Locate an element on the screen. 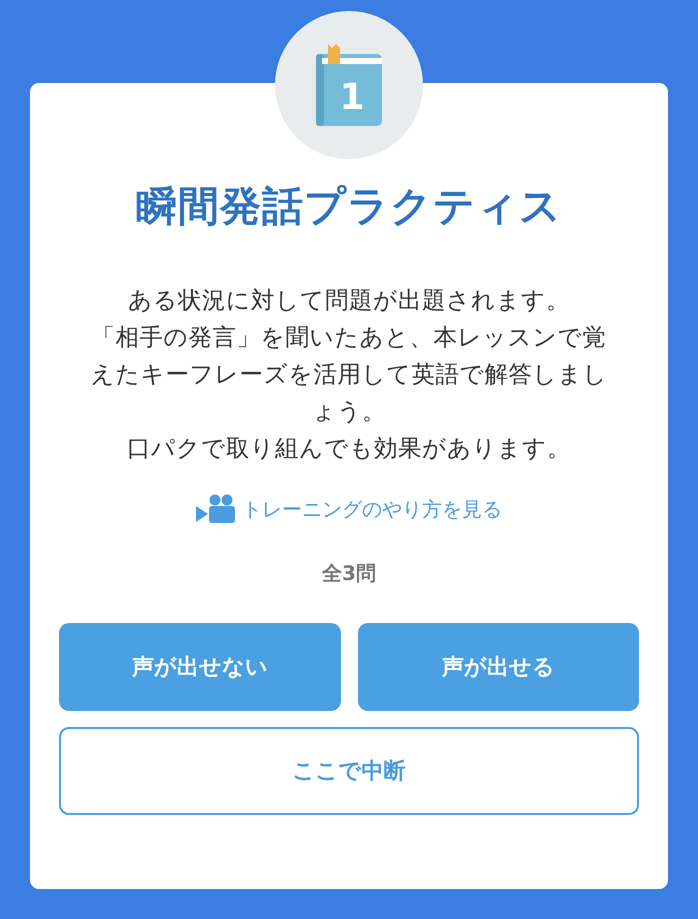 Image resolution: width=698 pixels, height=919 pixels. video-link: トレーニングのやり方を見る is located at coordinates (349, 509).